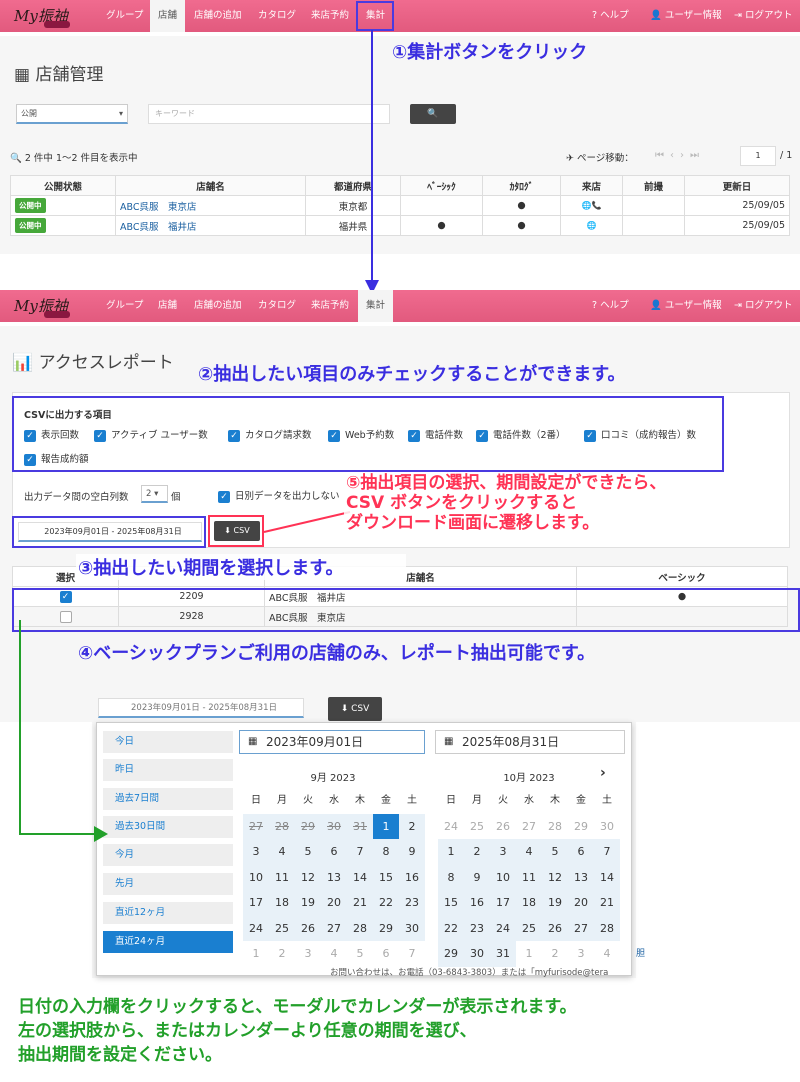 This screenshot has width=800, height=1082. Describe the element at coordinates (168, 827) in the screenshot. I see `range-30days: 過去30日間` at that location.